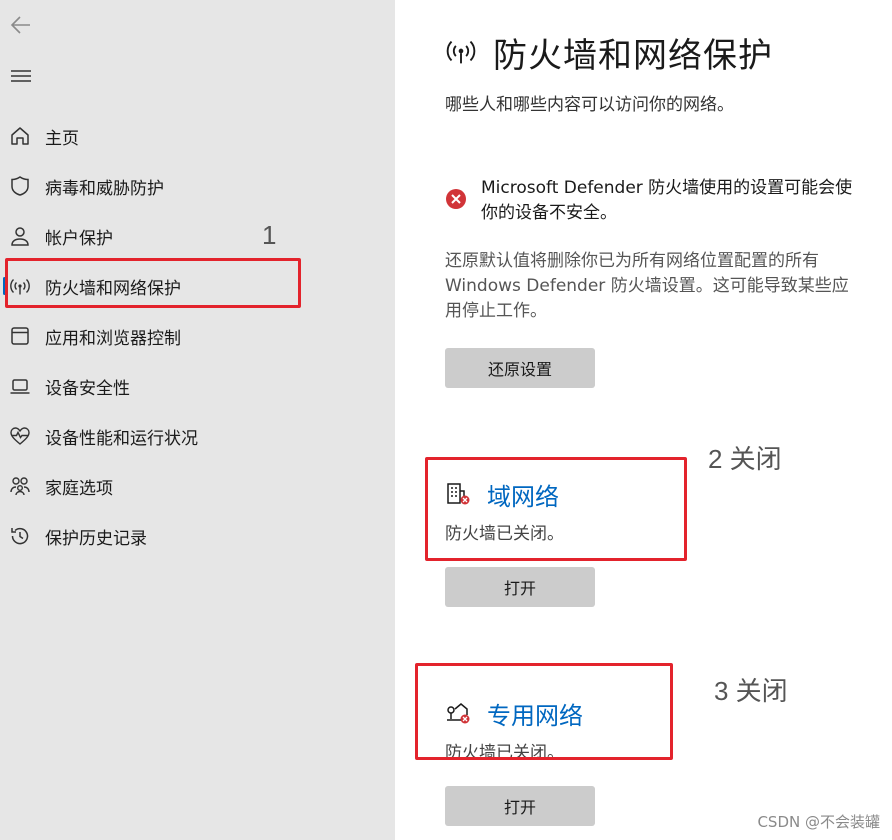 Image resolution: width=892 pixels, height=840 pixels. I want to click on sidebar-item-label: 设备安全性, so click(87, 388).